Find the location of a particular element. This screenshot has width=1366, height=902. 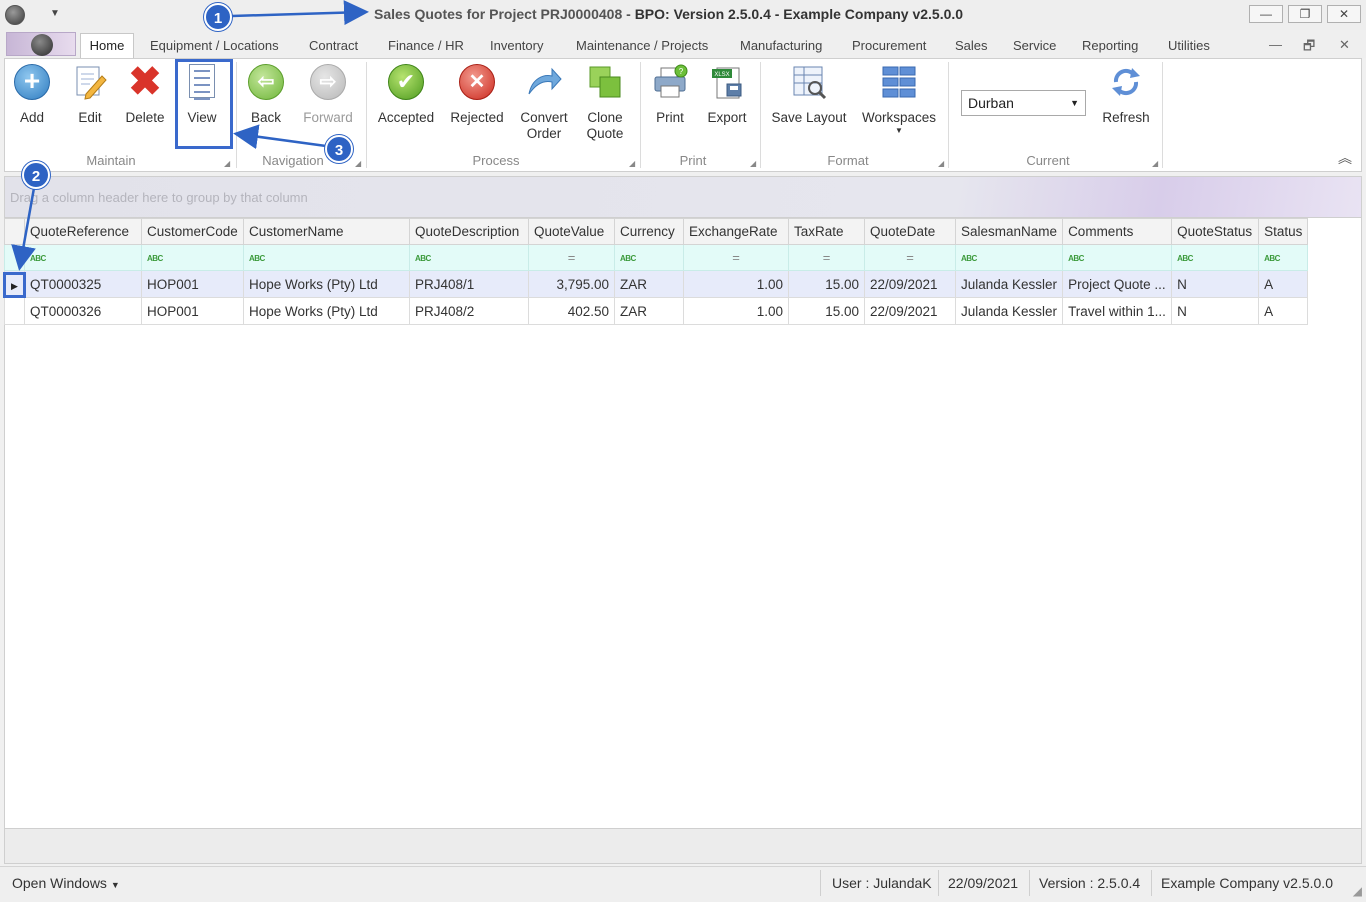

column-header-quotevalue: QuoteValue is located at coordinates (571, 231).